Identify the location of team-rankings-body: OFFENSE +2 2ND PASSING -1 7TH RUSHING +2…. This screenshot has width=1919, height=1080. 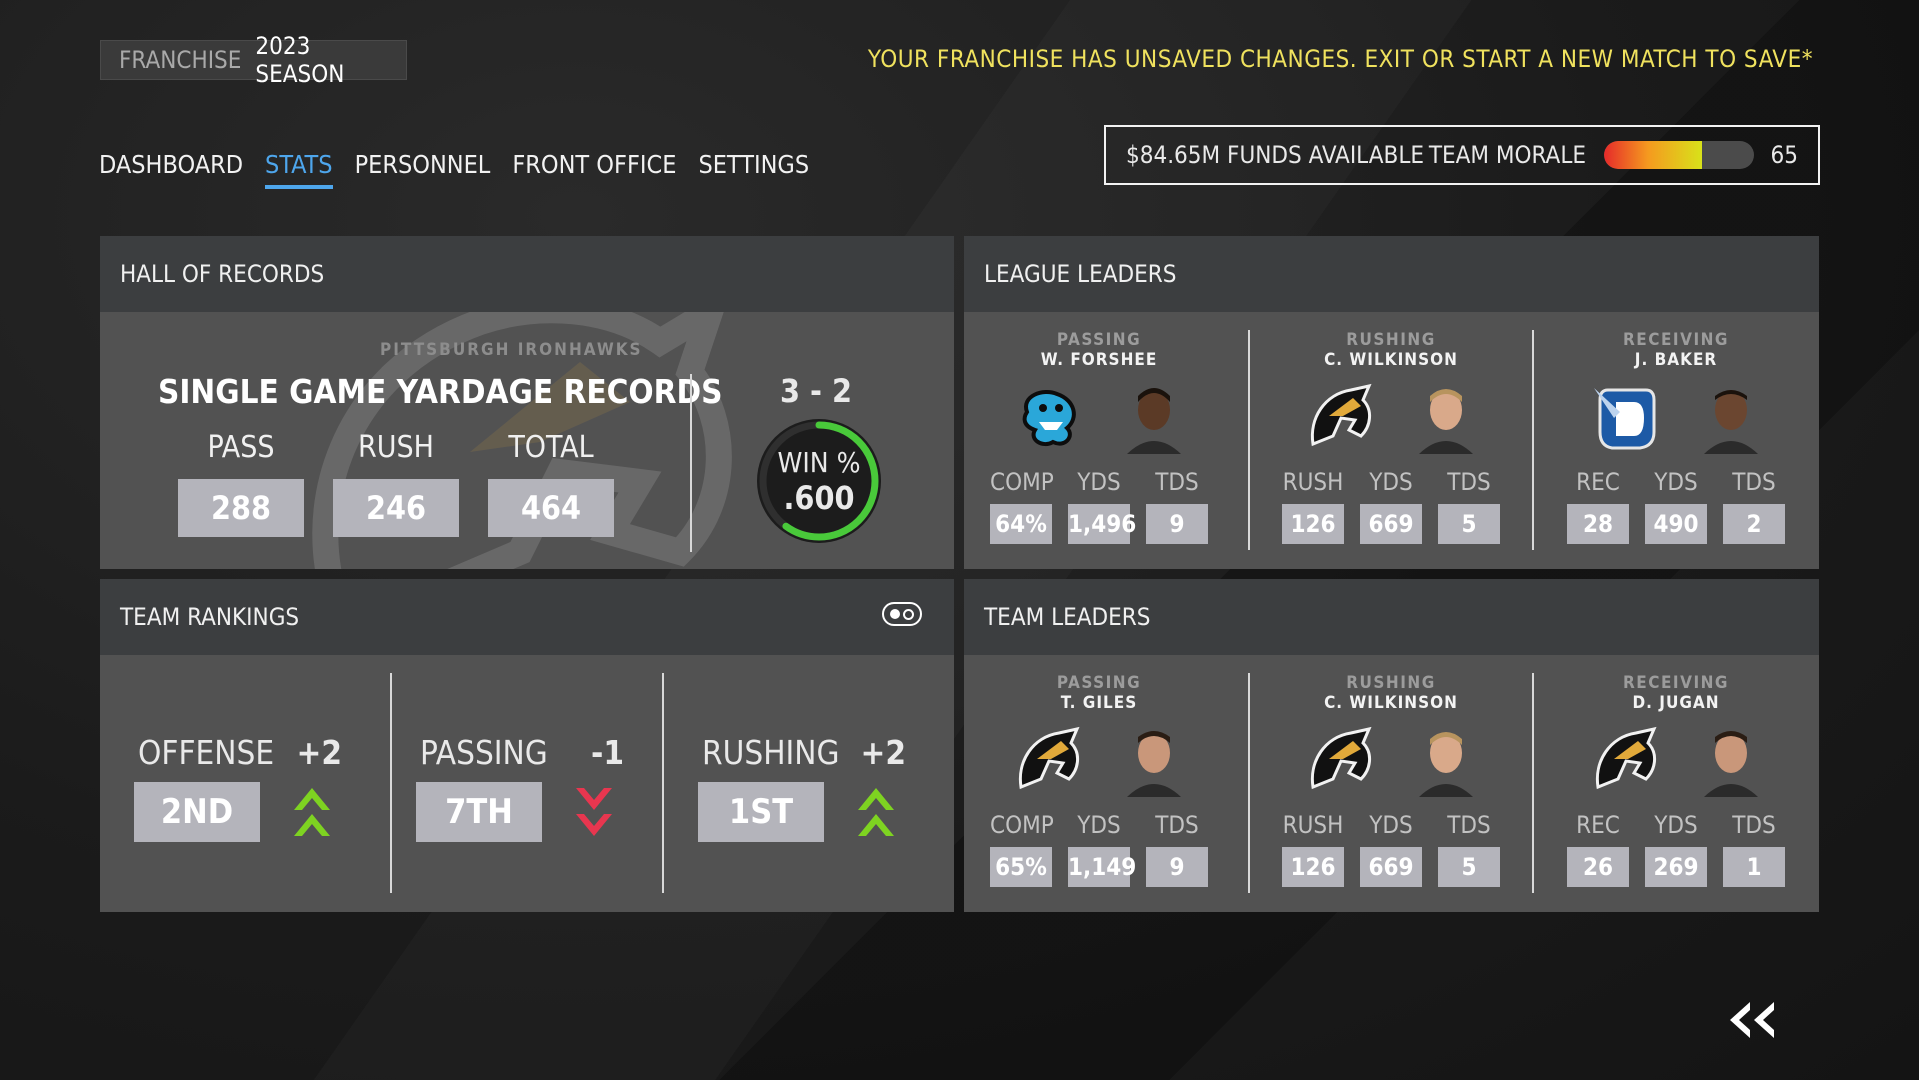
(527, 783).